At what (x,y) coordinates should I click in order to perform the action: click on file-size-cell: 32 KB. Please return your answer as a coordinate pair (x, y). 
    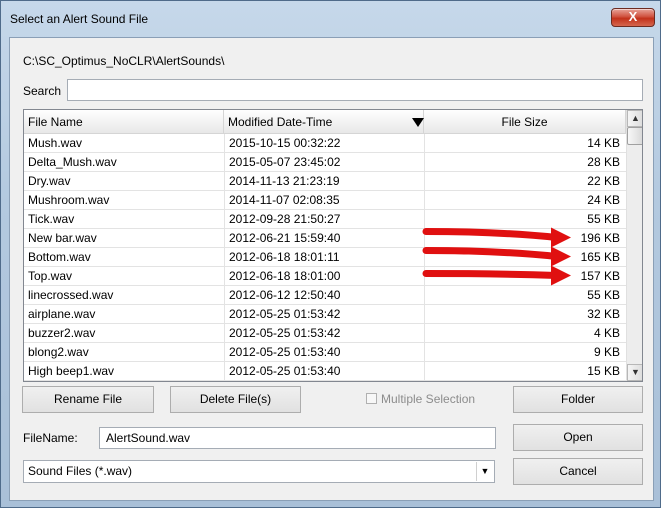
    Looking at the image, I should click on (523, 314).